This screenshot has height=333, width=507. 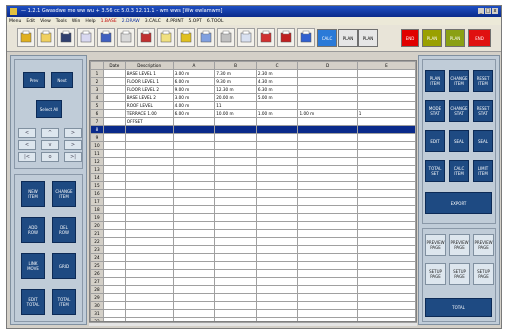 I want to click on export-button: EXPORT, so click(x=458, y=203).